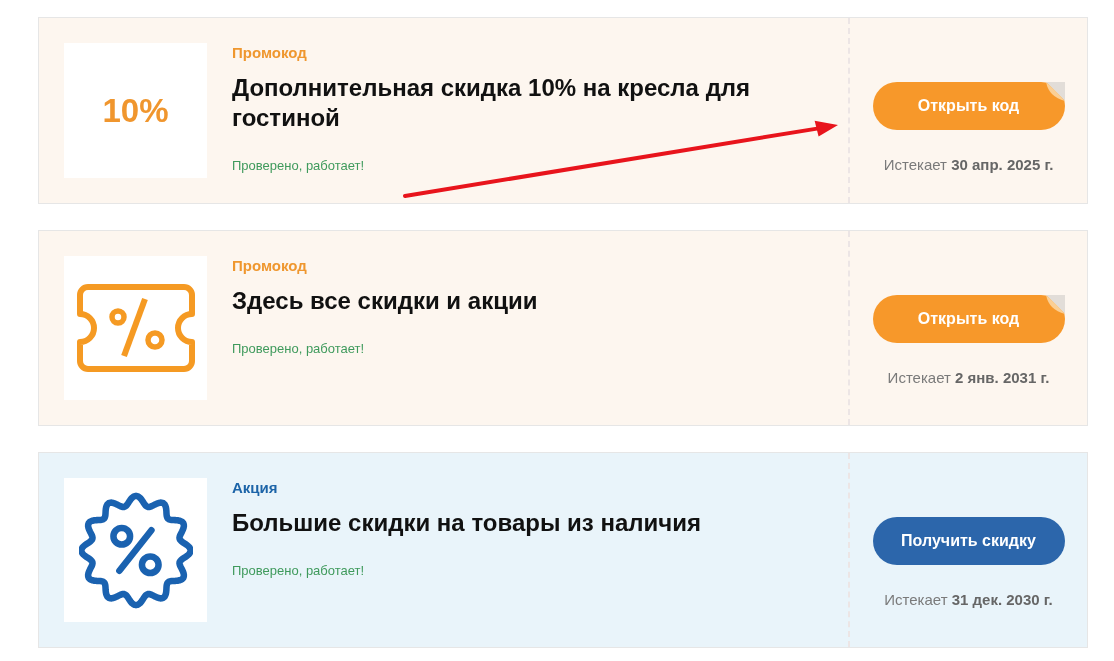 Image resolution: width=1114 pixels, height=661 pixels. I want to click on expiry-date: Истекает 31 дек. 2030 г., so click(968, 600).